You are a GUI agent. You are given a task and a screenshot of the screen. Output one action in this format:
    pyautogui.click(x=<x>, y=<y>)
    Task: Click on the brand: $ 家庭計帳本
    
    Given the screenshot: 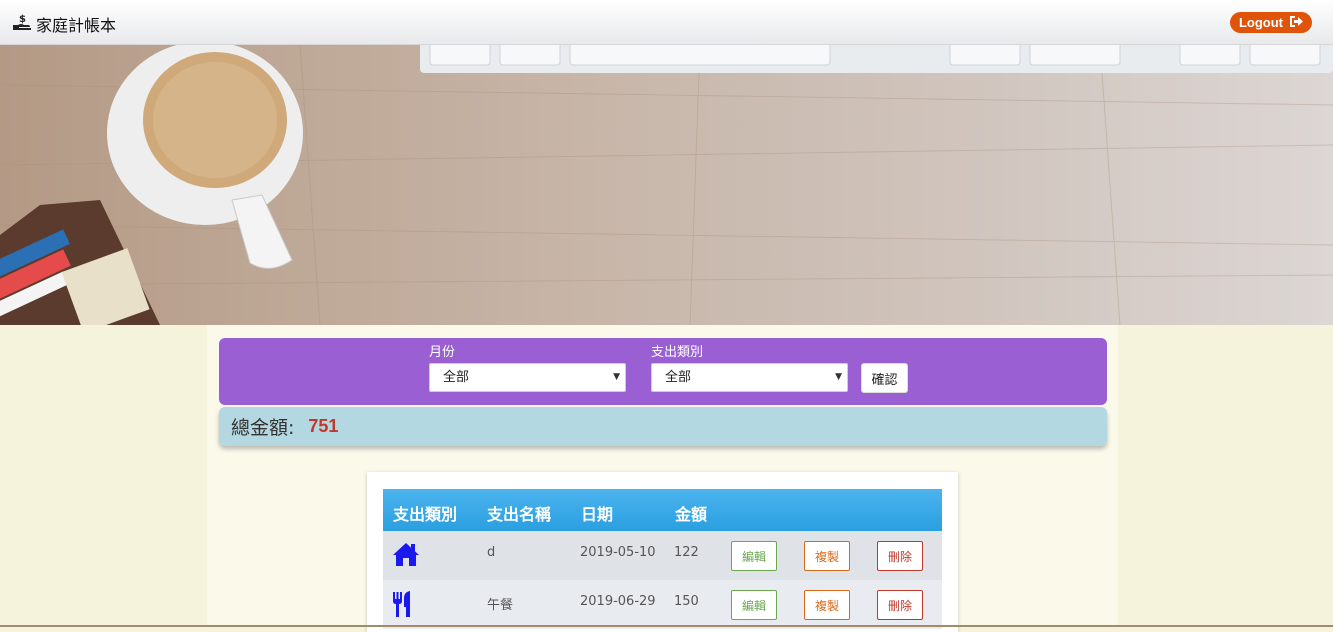 What is the action you would take?
    pyautogui.click(x=64, y=24)
    